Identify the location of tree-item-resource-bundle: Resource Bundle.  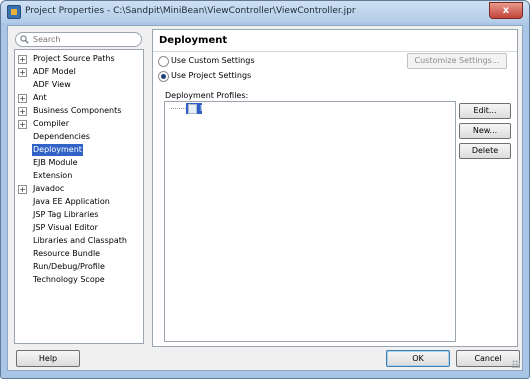
(79, 254).